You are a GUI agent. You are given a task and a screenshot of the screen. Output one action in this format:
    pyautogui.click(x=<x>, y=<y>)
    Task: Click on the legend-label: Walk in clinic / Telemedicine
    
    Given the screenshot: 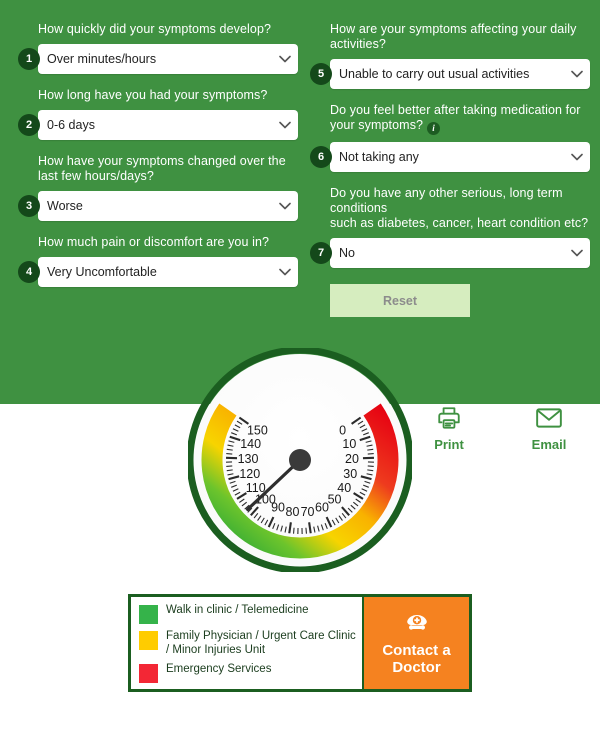 What is the action you would take?
    pyautogui.click(x=237, y=610)
    